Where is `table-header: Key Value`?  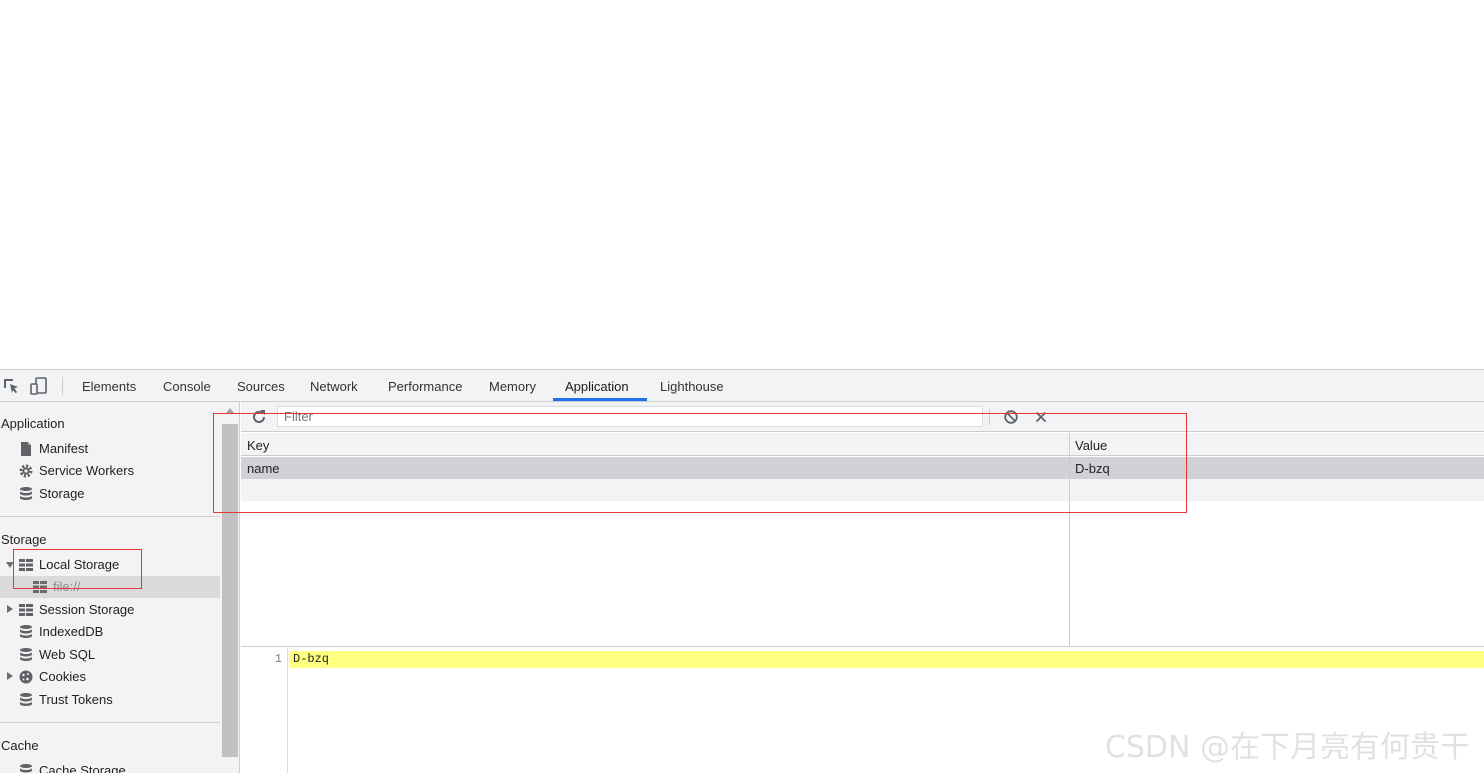
table-header: Key Value is located at coordinates (862, 444).